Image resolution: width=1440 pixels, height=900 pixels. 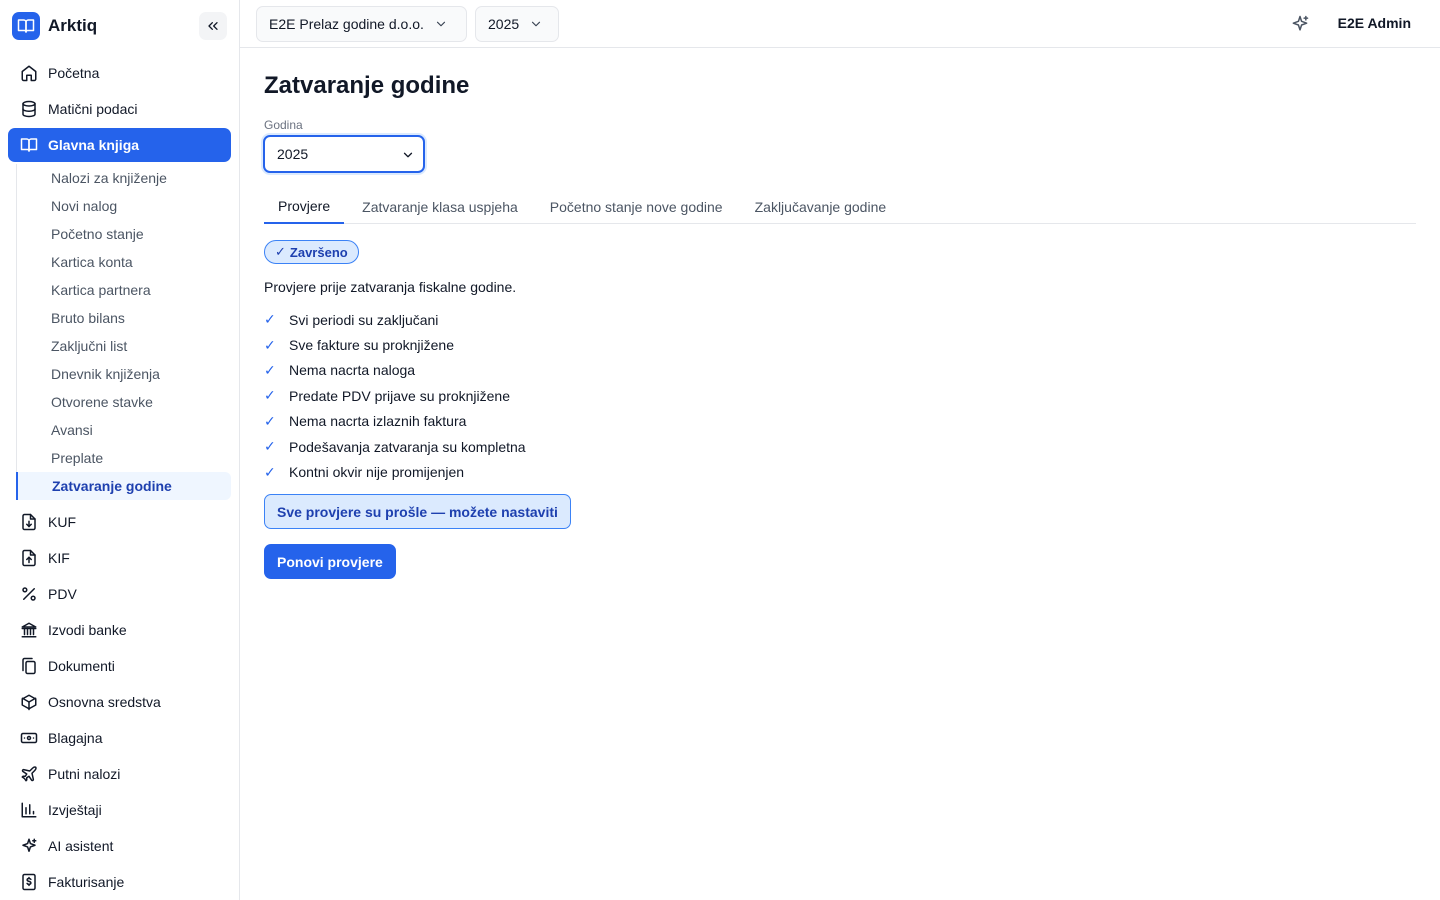 What do you see at coordinates (124, 290) in the screenshot?
I see `sidebar-subitem-kartica-partnera: Kartica partnera` at bounding box center [124, 290].